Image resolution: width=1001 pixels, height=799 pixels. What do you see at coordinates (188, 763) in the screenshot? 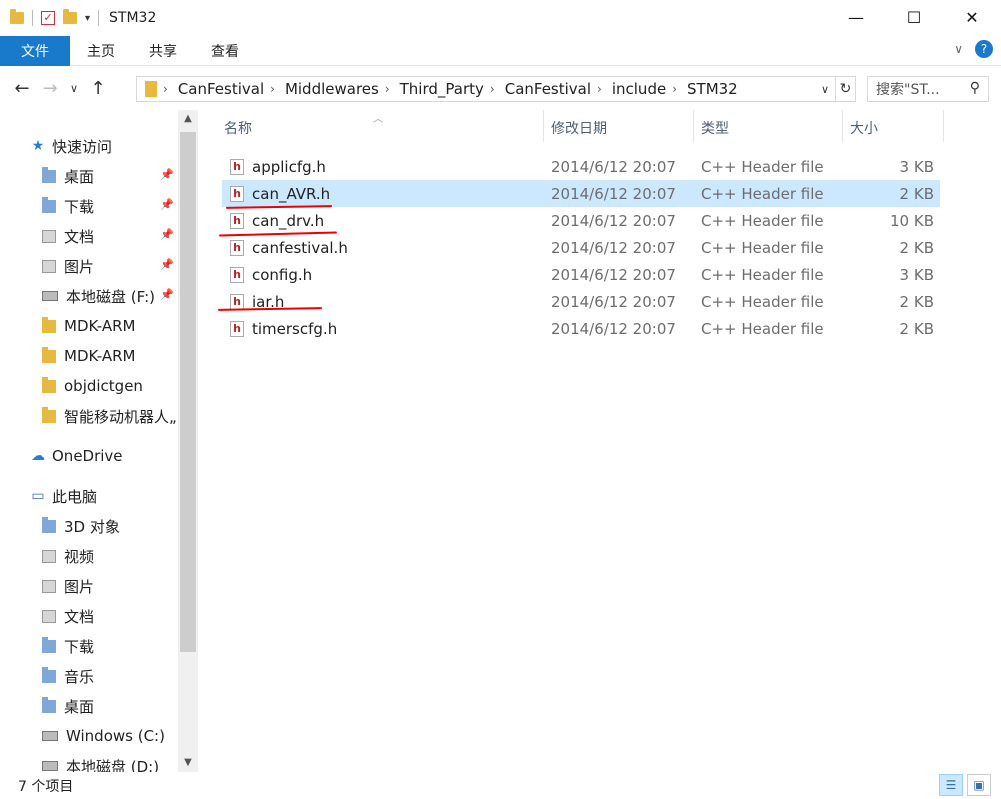
I see `scroll-down-icon: ▼` at bounding box center [188, 763].